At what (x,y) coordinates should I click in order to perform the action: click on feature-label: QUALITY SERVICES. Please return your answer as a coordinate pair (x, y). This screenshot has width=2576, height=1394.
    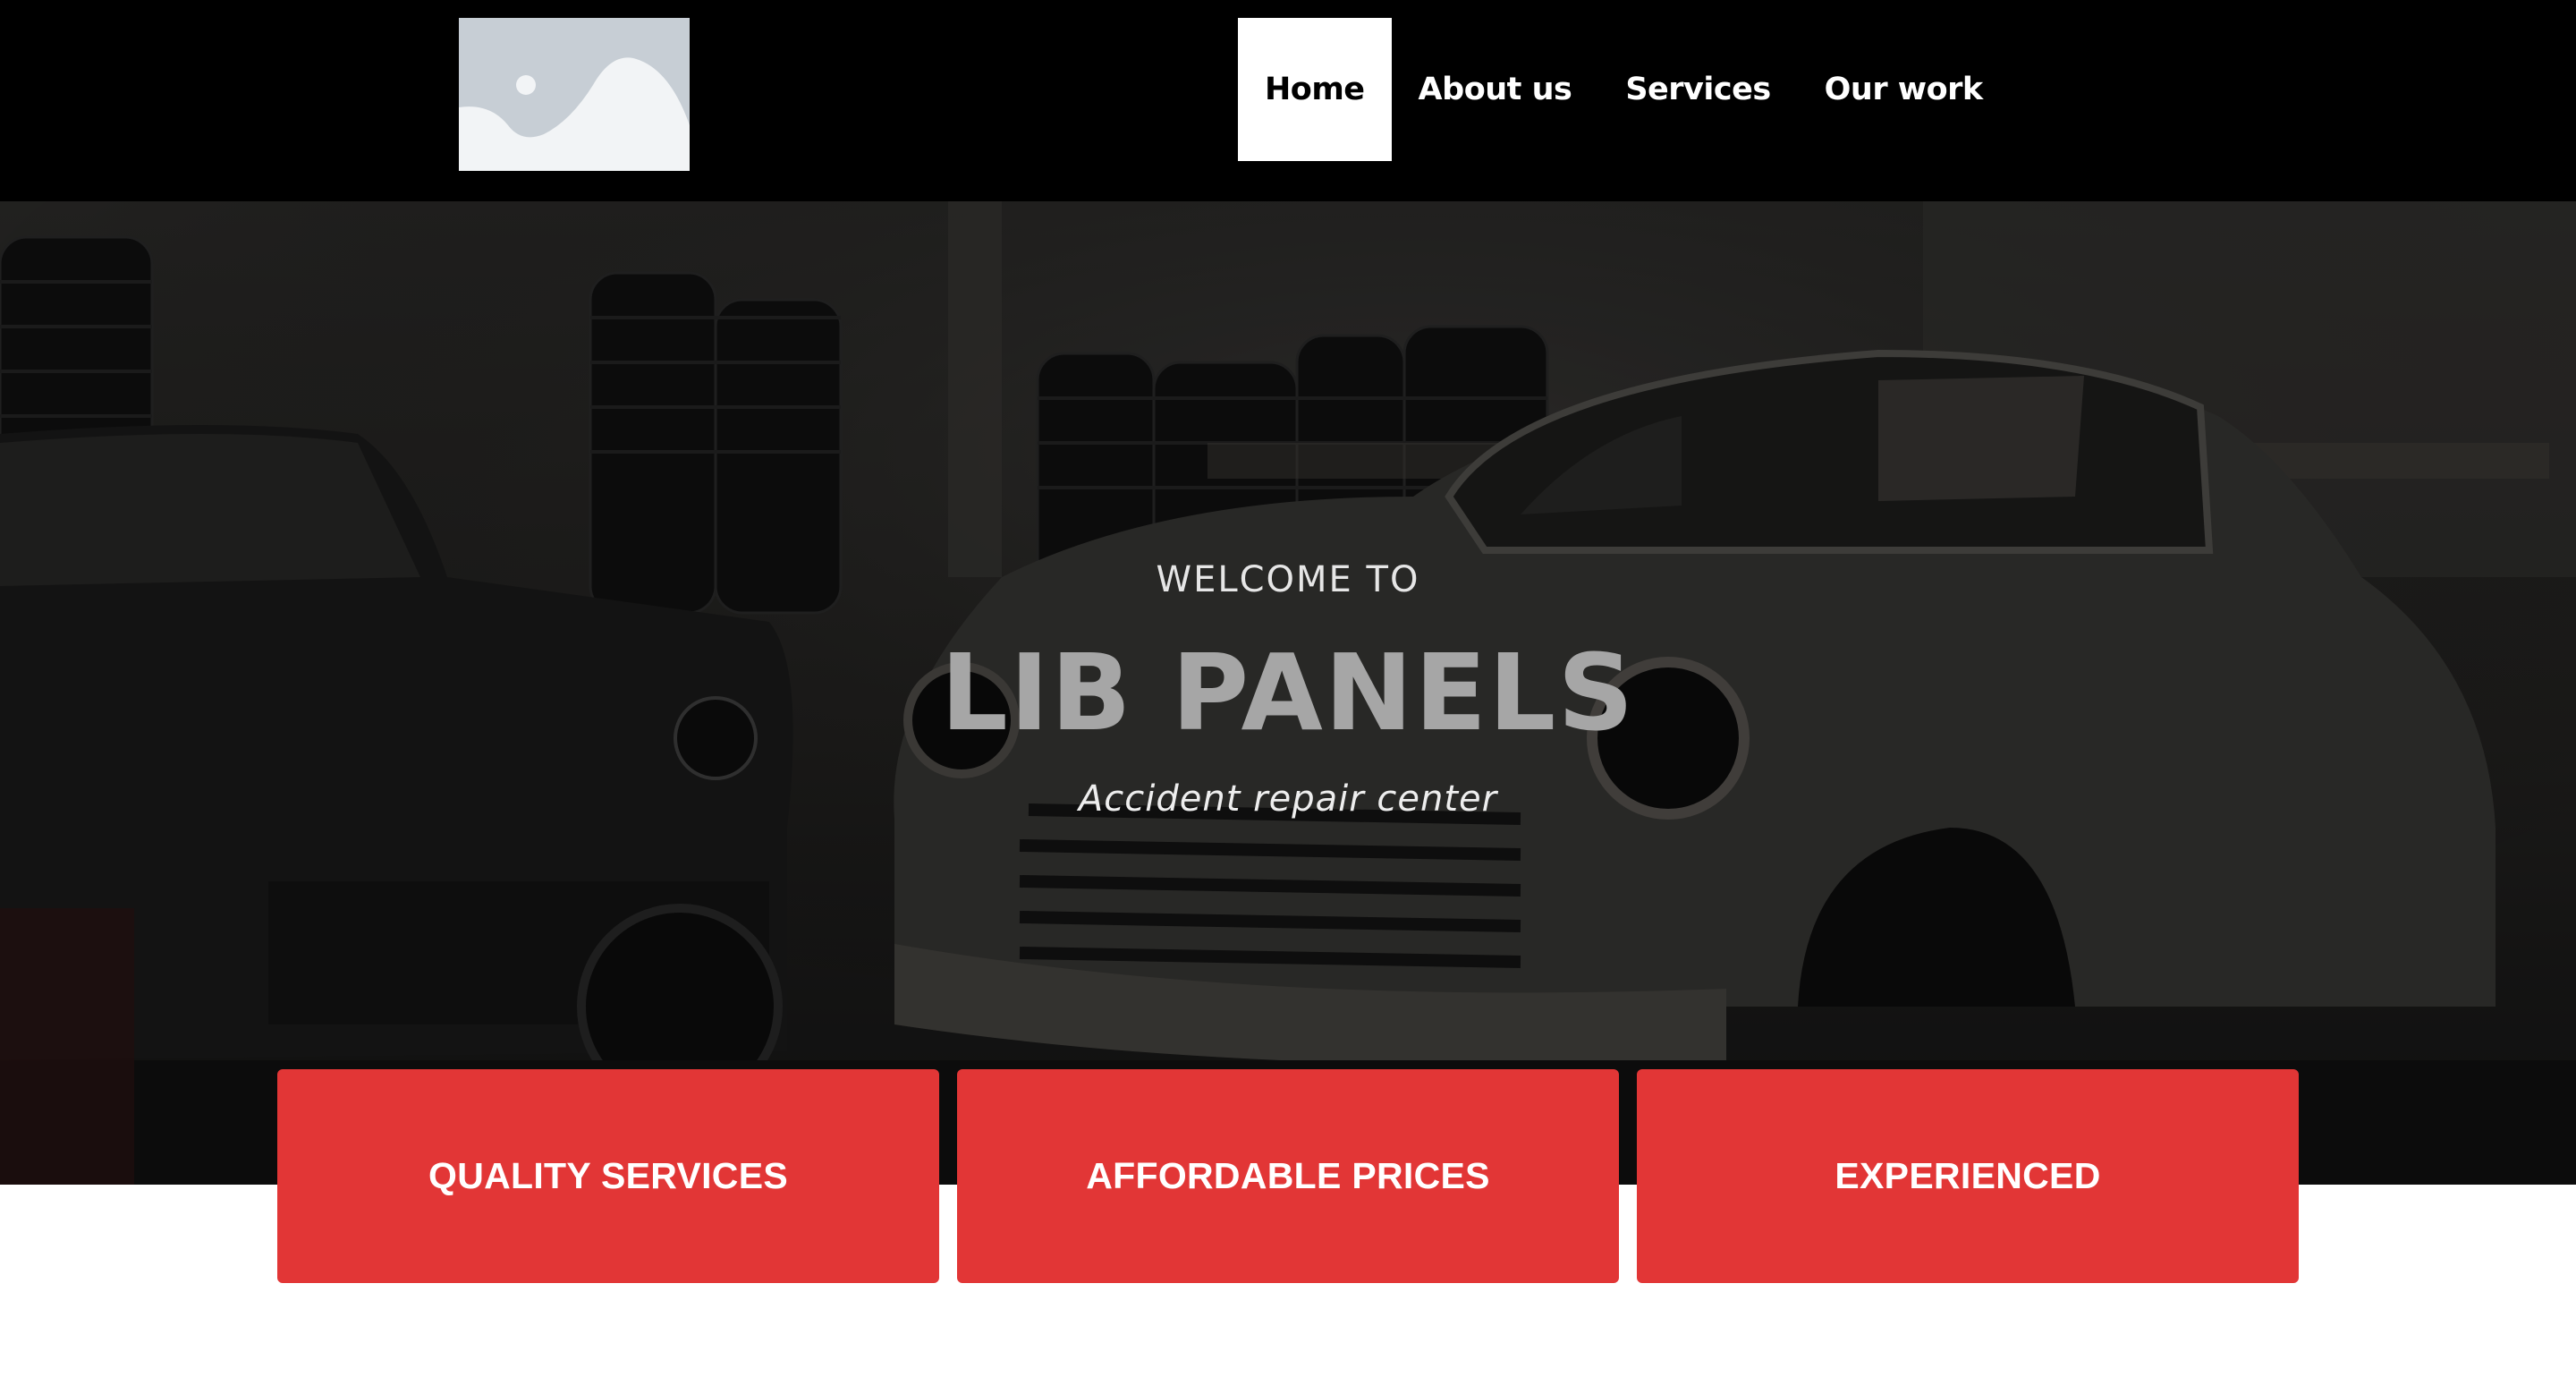
    Looking at the image, I should click on (608, 1175).